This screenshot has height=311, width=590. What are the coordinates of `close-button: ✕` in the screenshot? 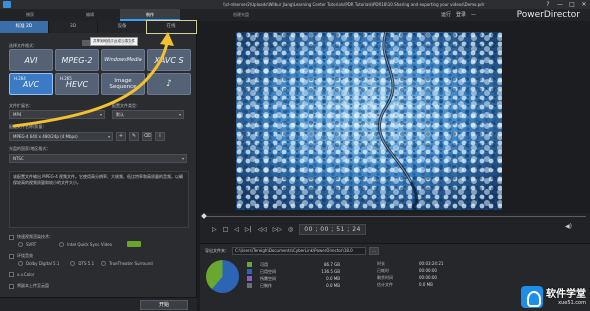 It's located at (584, 4).